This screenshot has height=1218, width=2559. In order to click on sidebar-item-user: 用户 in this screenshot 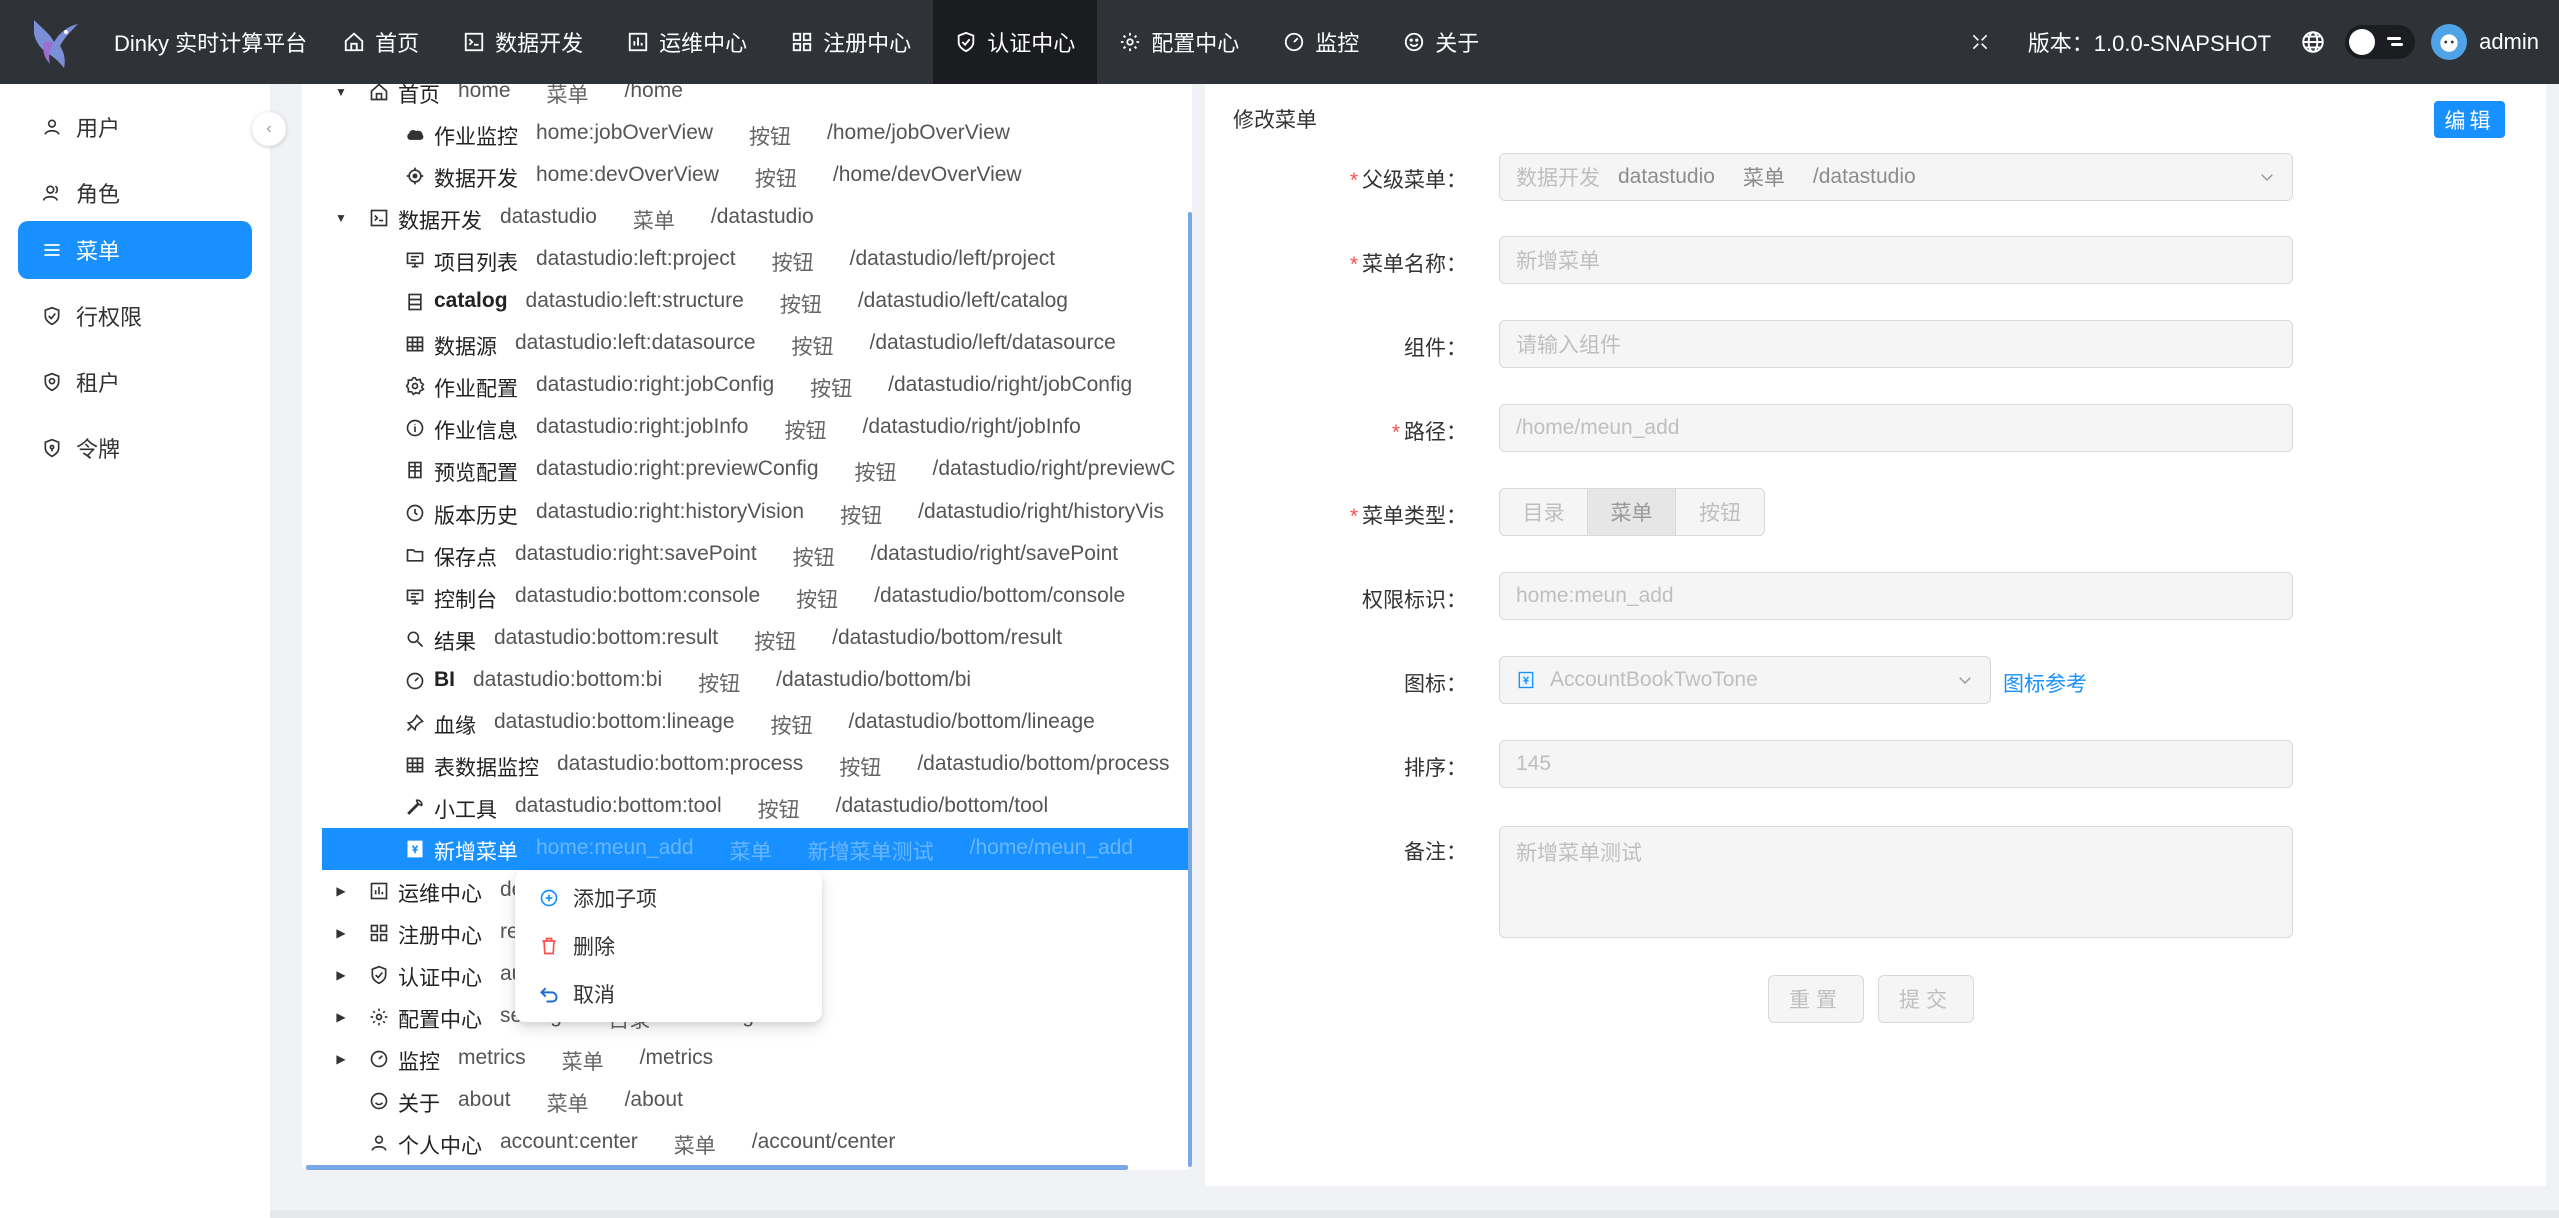, I will do `click(135, 127)`.